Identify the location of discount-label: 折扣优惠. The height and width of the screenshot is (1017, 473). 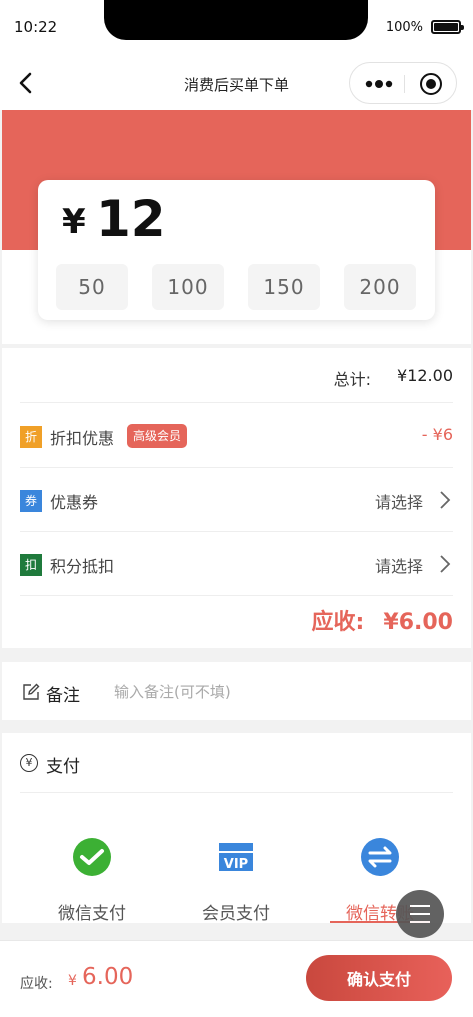
(82, 438).